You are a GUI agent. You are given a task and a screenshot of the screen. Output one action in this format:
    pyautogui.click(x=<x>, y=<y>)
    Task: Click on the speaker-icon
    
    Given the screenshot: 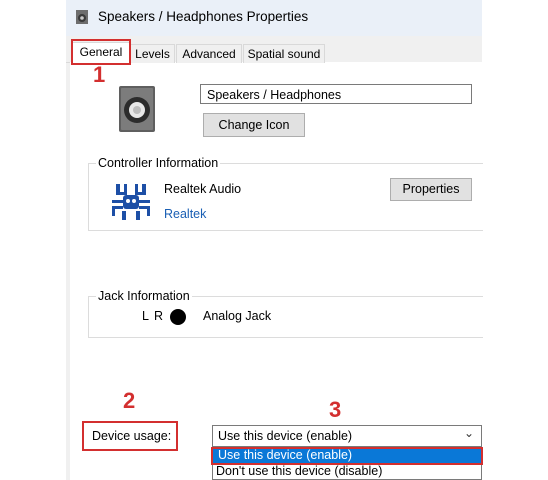 What is the action you would take?
    pyautogui.click(x=82, y=17)
    